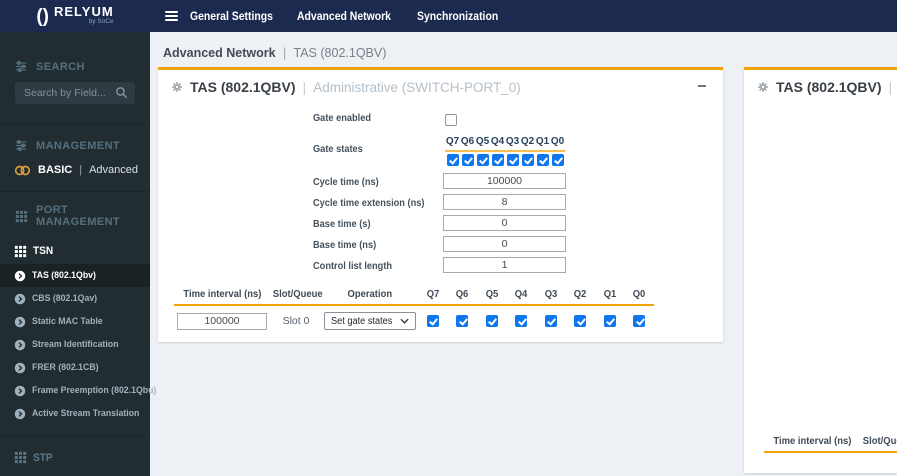 Image resolution: width=897 pixels, height=476 pixels. I want to click on queue-header-label: Q4, so click(497, 141).